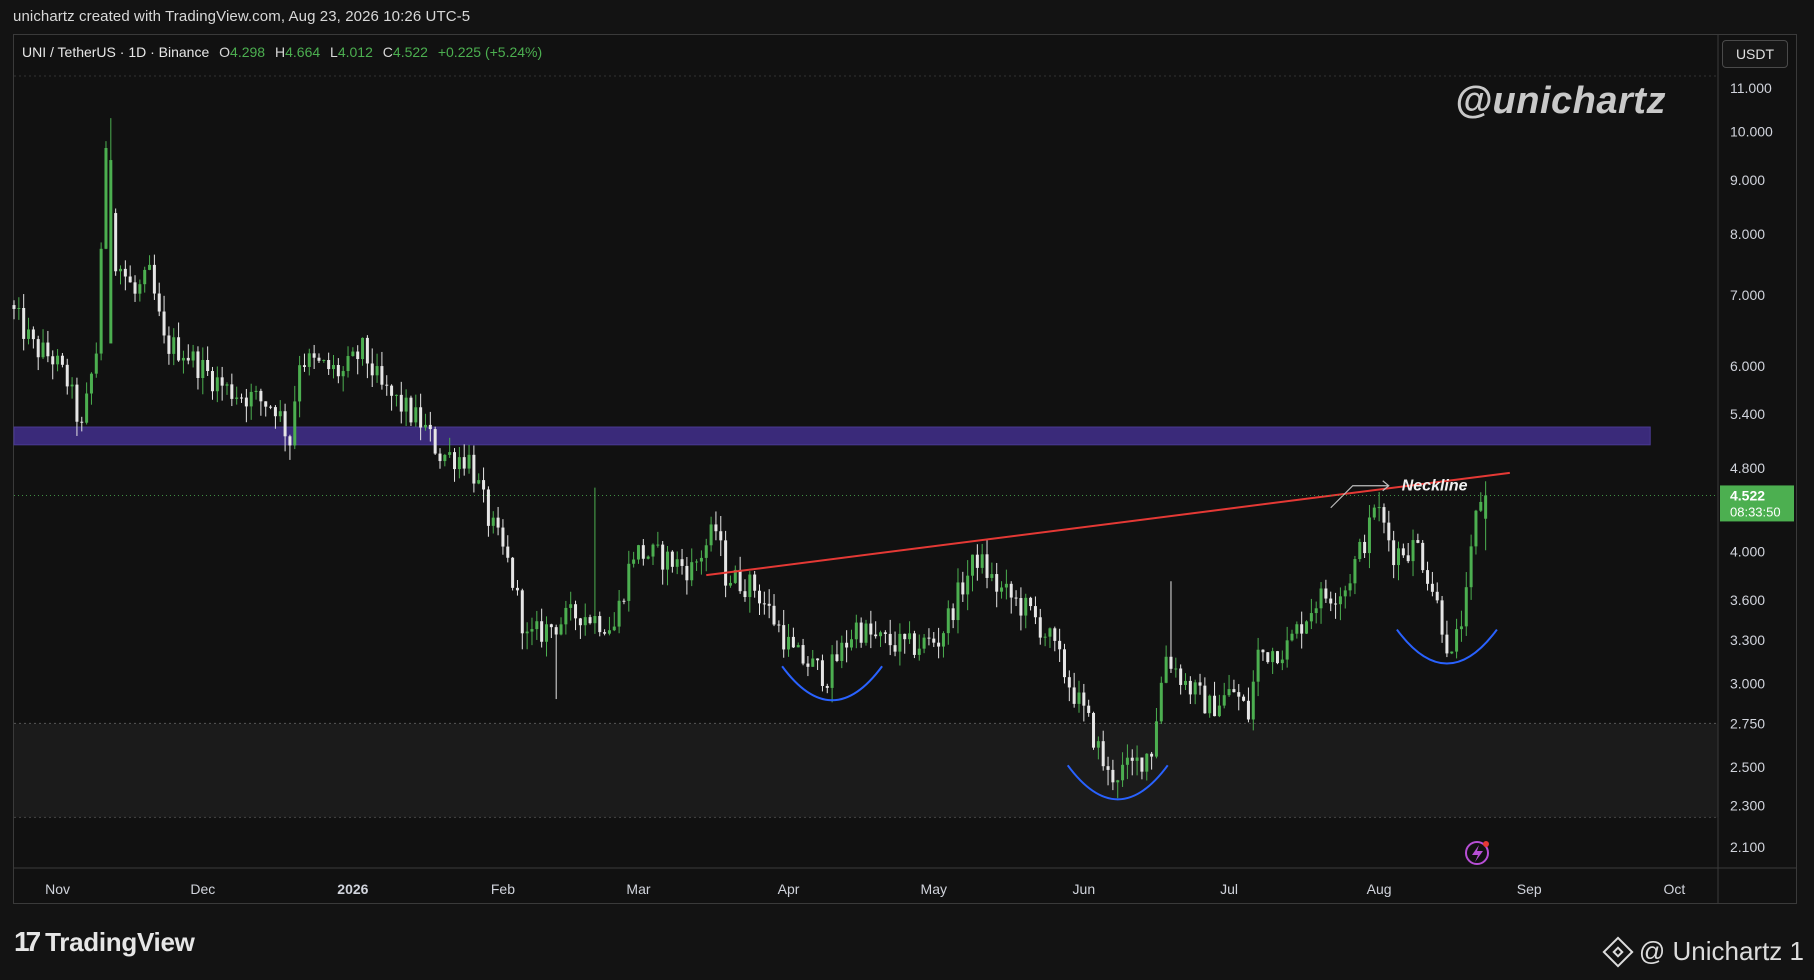 This screenshot has width=1814, height=980. What do you see at coordinates (115, 52) in the screenshot?
I see `symbol-label: UNI / TetherUS · 1D · Binance` at bounding box center [115, 52].